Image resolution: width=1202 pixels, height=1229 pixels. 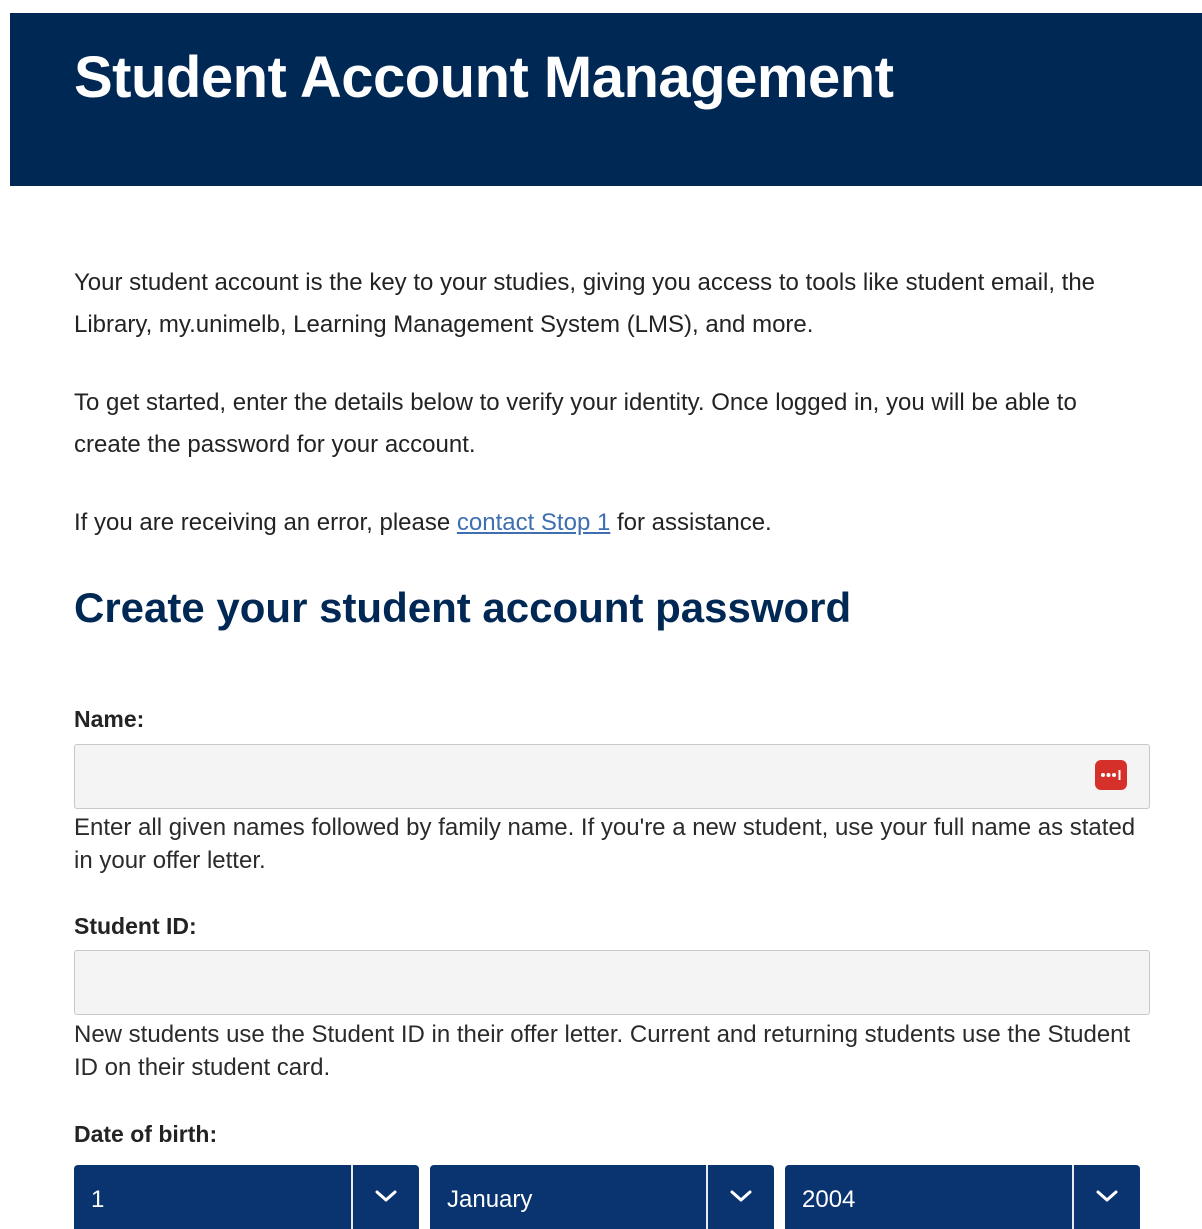 I want to click on error-help-text-start: If you are receiving an error, please, so click(x=265, y=522).